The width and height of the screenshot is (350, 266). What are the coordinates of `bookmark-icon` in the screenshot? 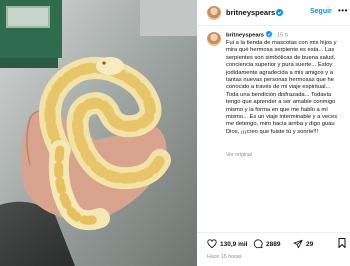 It's located at (342, 243).